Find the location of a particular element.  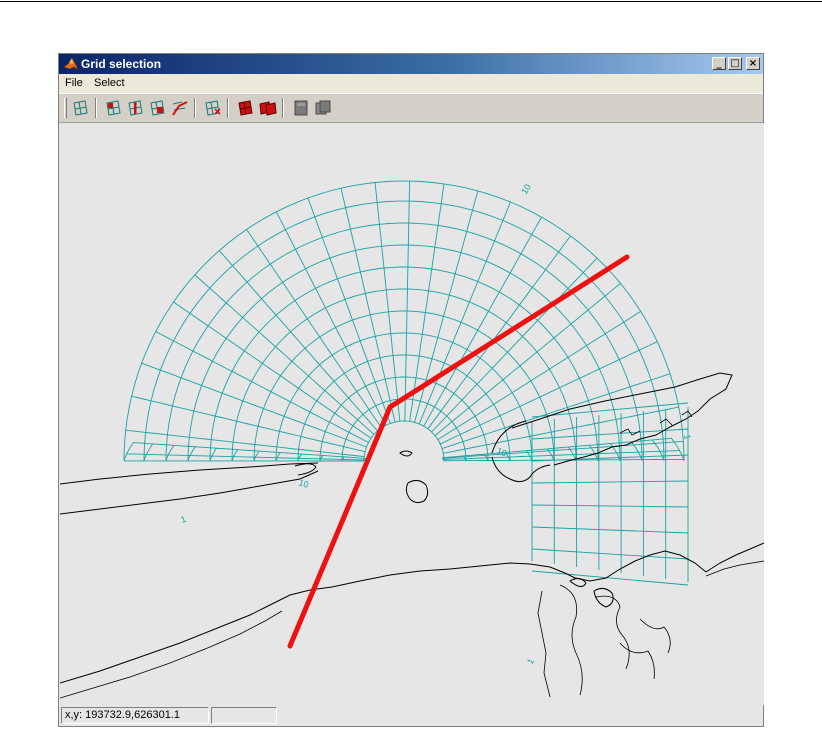

east-coast-inner is located at coordinates (734, 568).